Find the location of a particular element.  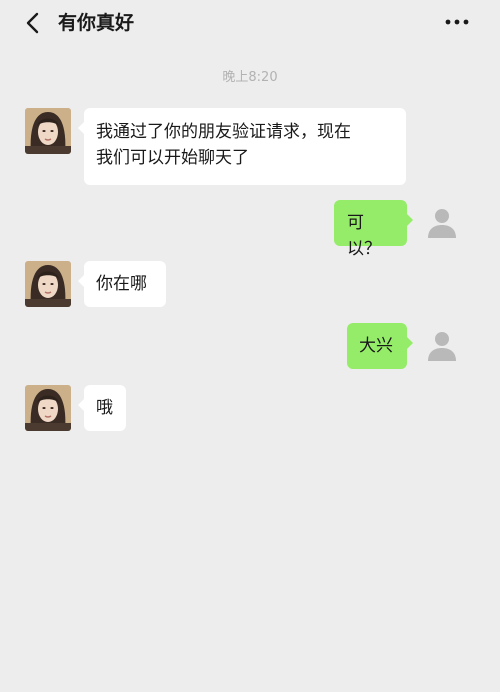

chat-title: 有你真好 is located at coordinates (96, 23).